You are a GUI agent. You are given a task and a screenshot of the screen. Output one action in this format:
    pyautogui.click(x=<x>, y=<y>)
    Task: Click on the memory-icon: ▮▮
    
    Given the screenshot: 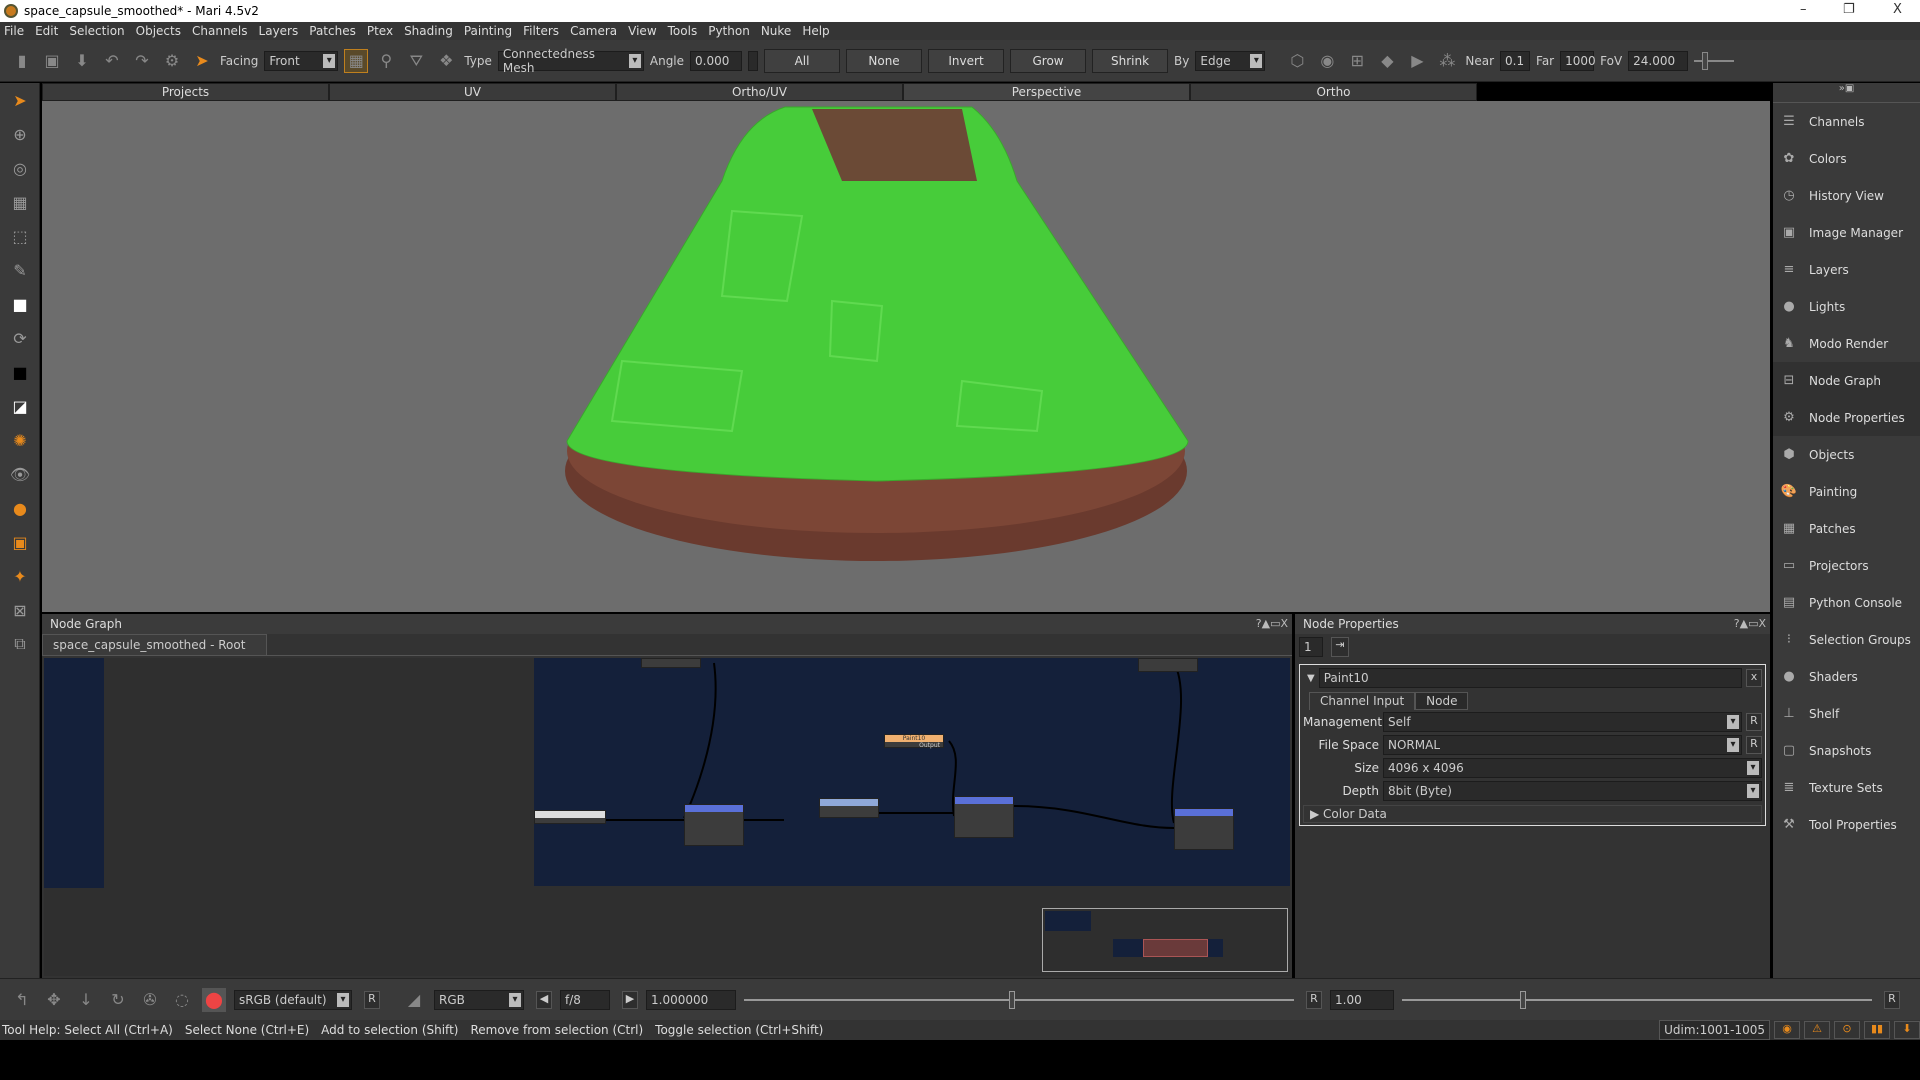 What is the action you would take?
    pyautogui.click(x=1877, y=1030)
    